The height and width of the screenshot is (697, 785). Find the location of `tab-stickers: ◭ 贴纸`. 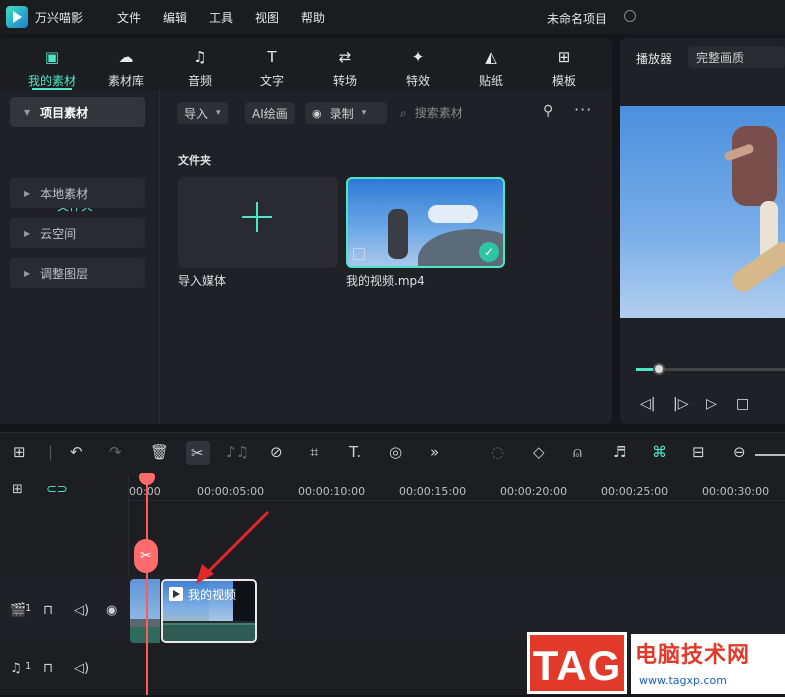

tab-stickers: ◭ 贴纸 is located at coordinates (491, 66).